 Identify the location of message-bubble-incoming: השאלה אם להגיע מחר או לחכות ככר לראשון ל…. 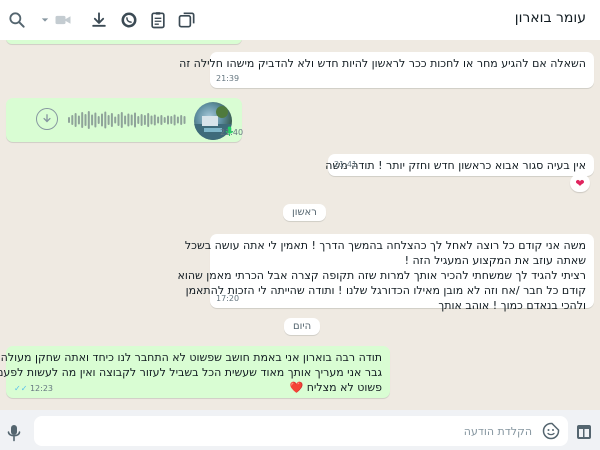
(386, 70).